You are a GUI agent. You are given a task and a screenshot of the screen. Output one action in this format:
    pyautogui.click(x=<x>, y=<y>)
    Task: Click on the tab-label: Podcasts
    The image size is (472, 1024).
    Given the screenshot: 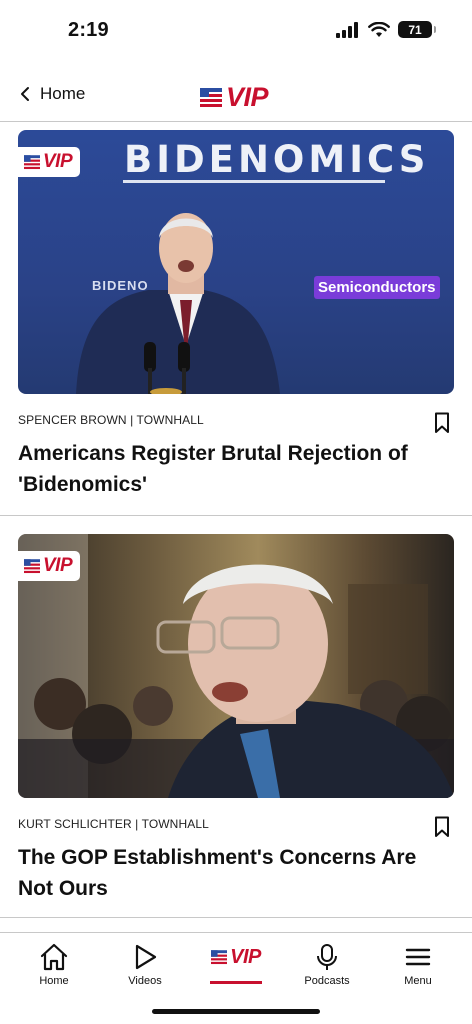 What is the action you would take?
    pyautogui.click(x=327, y=981)
    